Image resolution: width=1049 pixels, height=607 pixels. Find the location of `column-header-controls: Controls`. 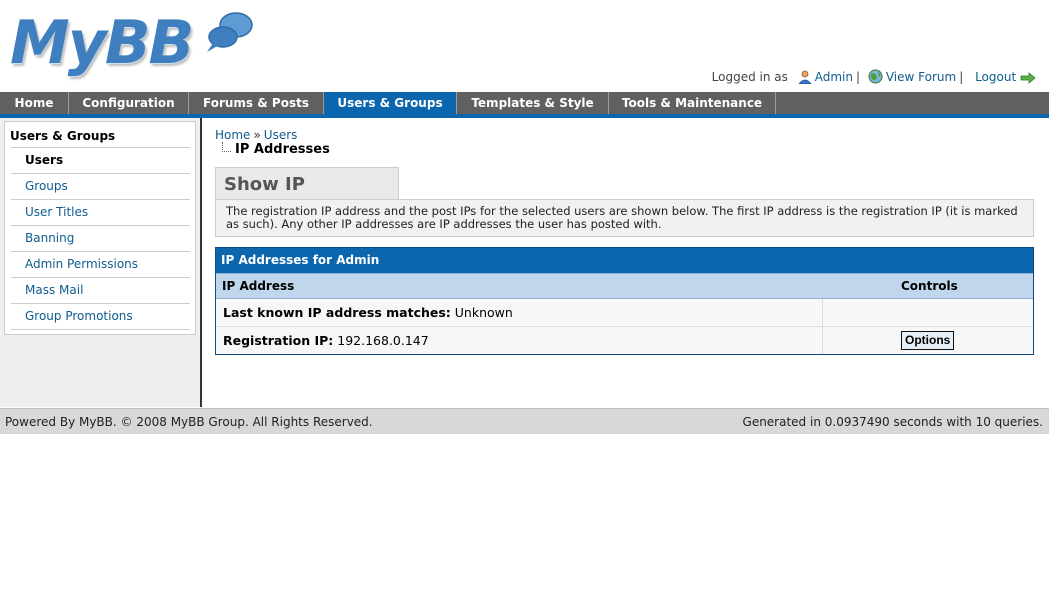

column-header-controls: Controls is located at coordinates (929, 286).